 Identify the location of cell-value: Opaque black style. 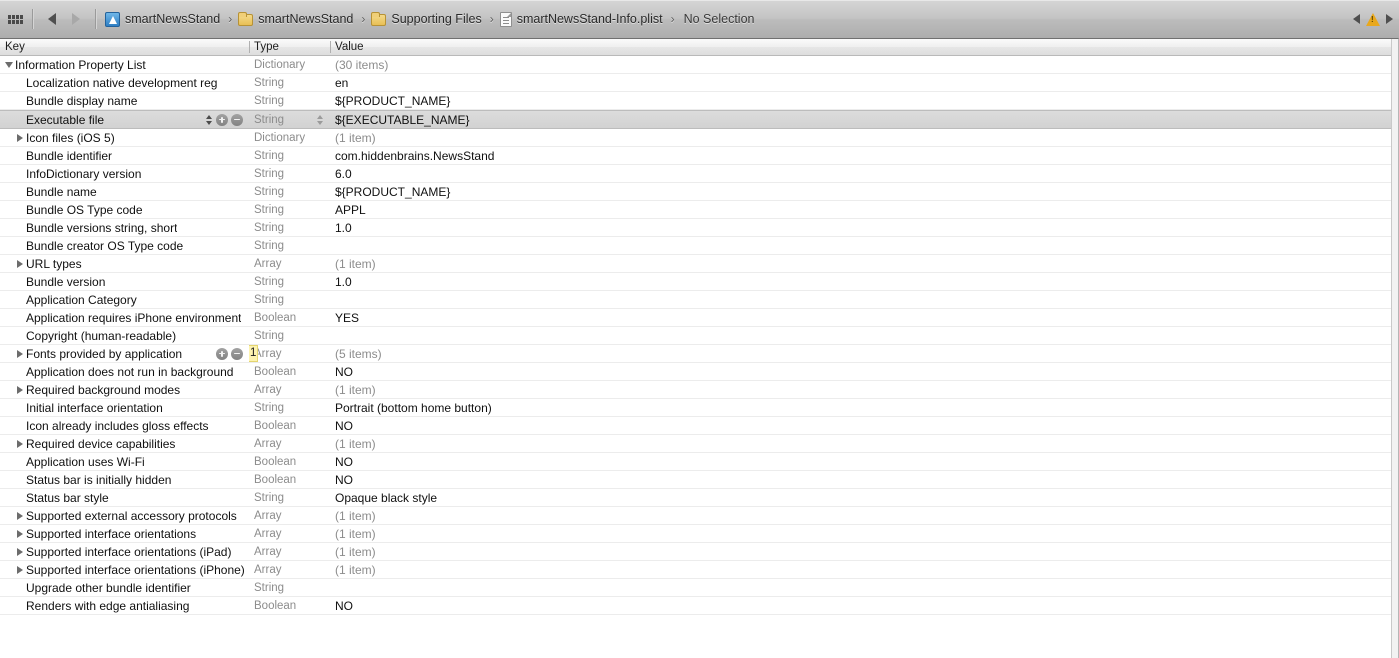
(864, 497).